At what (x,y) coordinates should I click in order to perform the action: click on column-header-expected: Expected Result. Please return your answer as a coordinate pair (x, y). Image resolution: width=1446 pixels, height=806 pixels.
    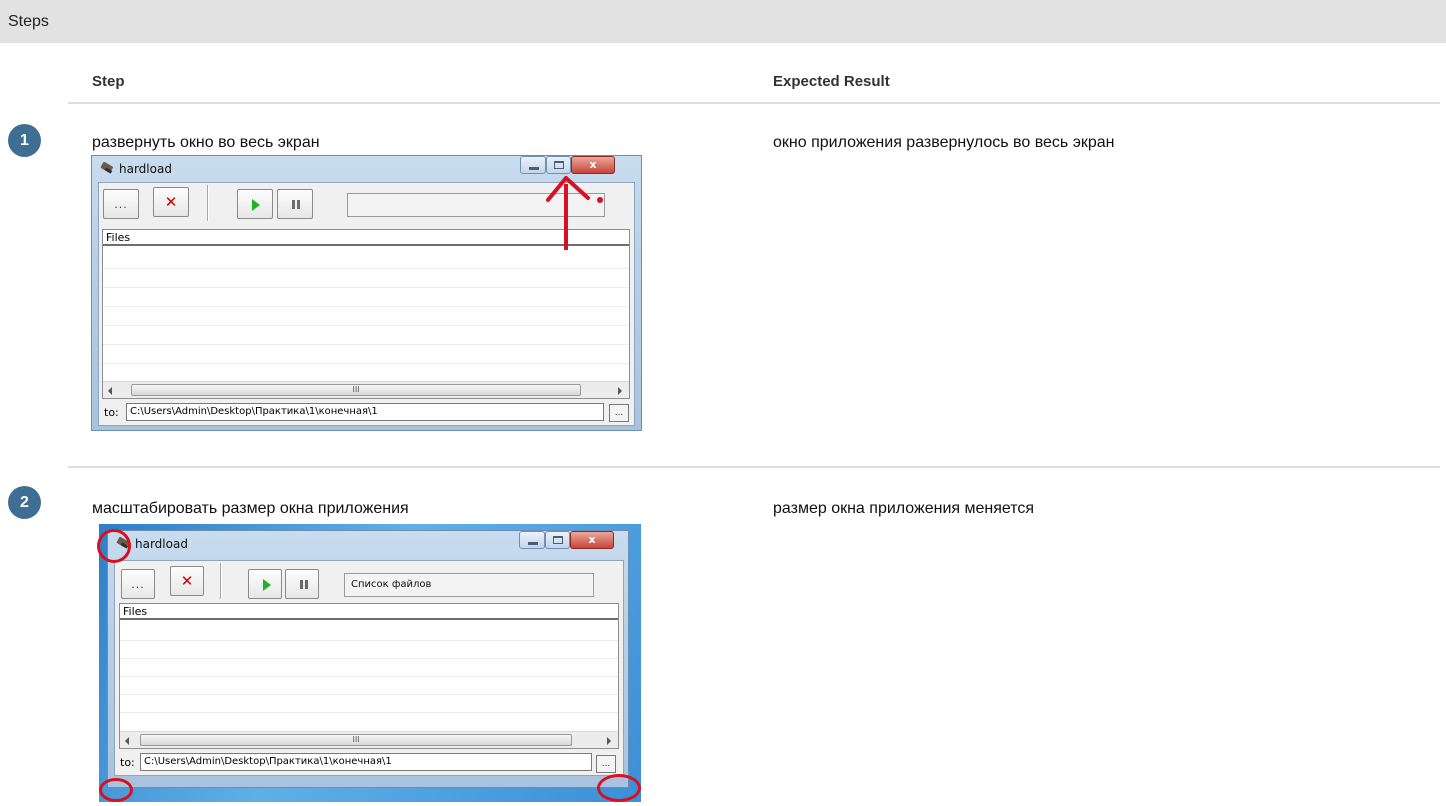
    Looking at the image, I should click on (831, 81).